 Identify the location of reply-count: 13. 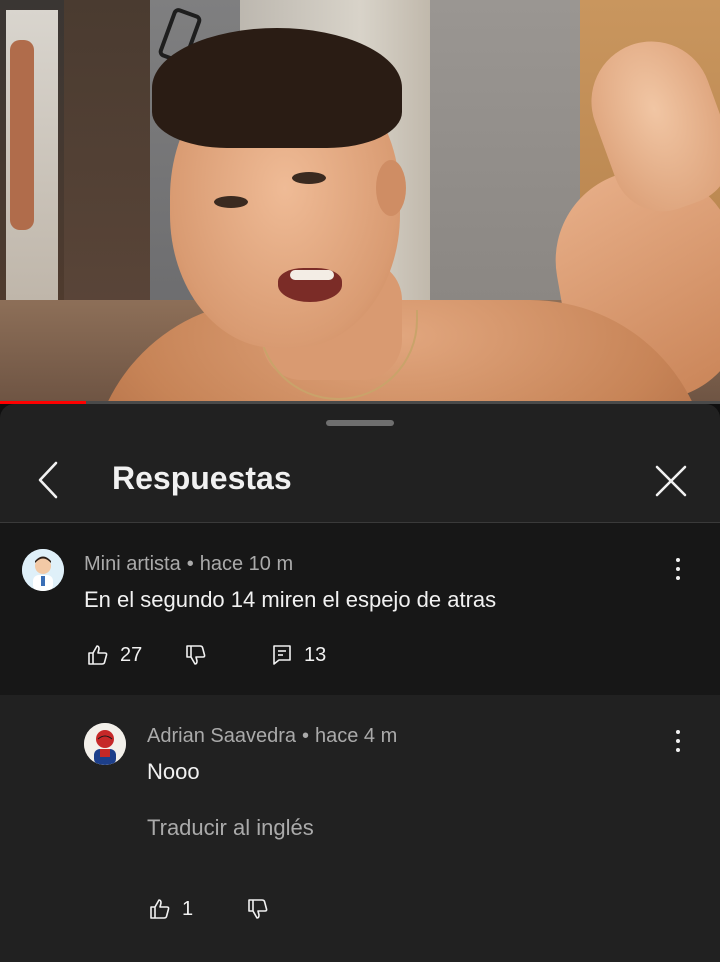
(315, 654).